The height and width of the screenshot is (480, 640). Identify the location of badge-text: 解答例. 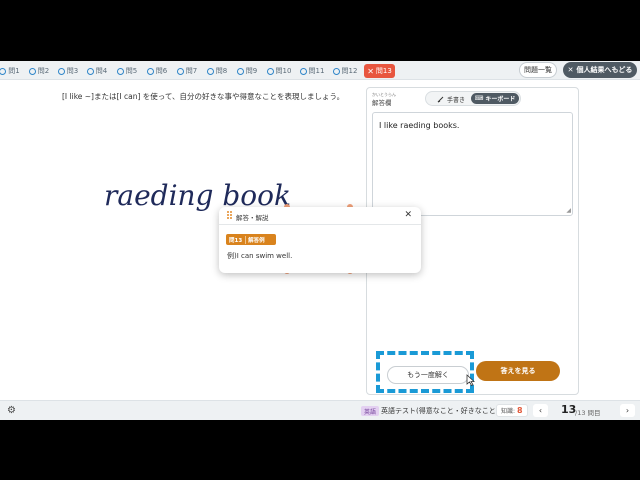
(256, 239).